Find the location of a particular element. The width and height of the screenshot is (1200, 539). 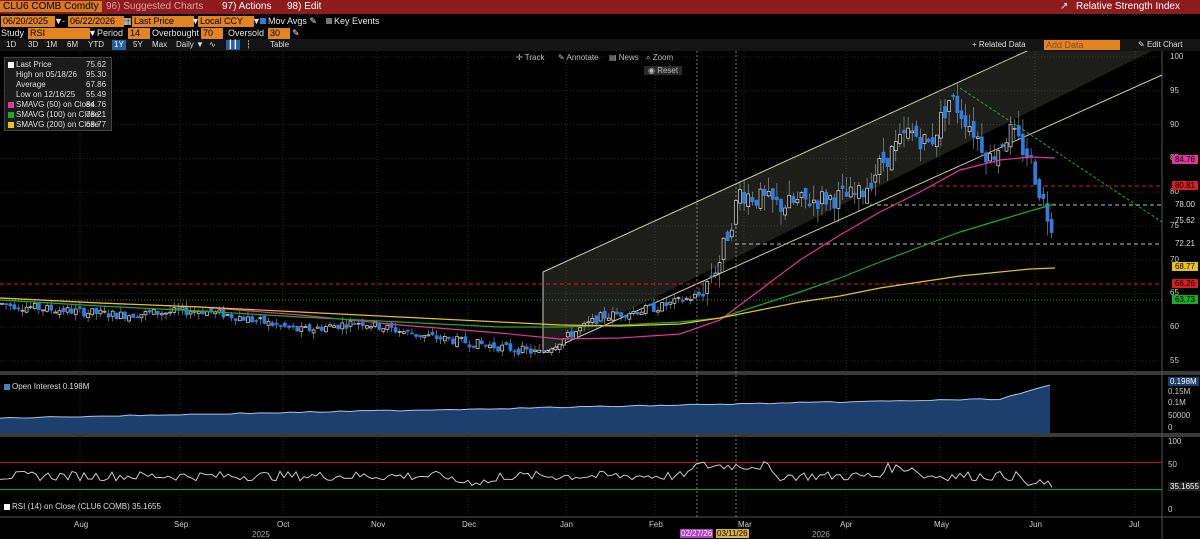

news-label: News is located at coordinates (628, 57).